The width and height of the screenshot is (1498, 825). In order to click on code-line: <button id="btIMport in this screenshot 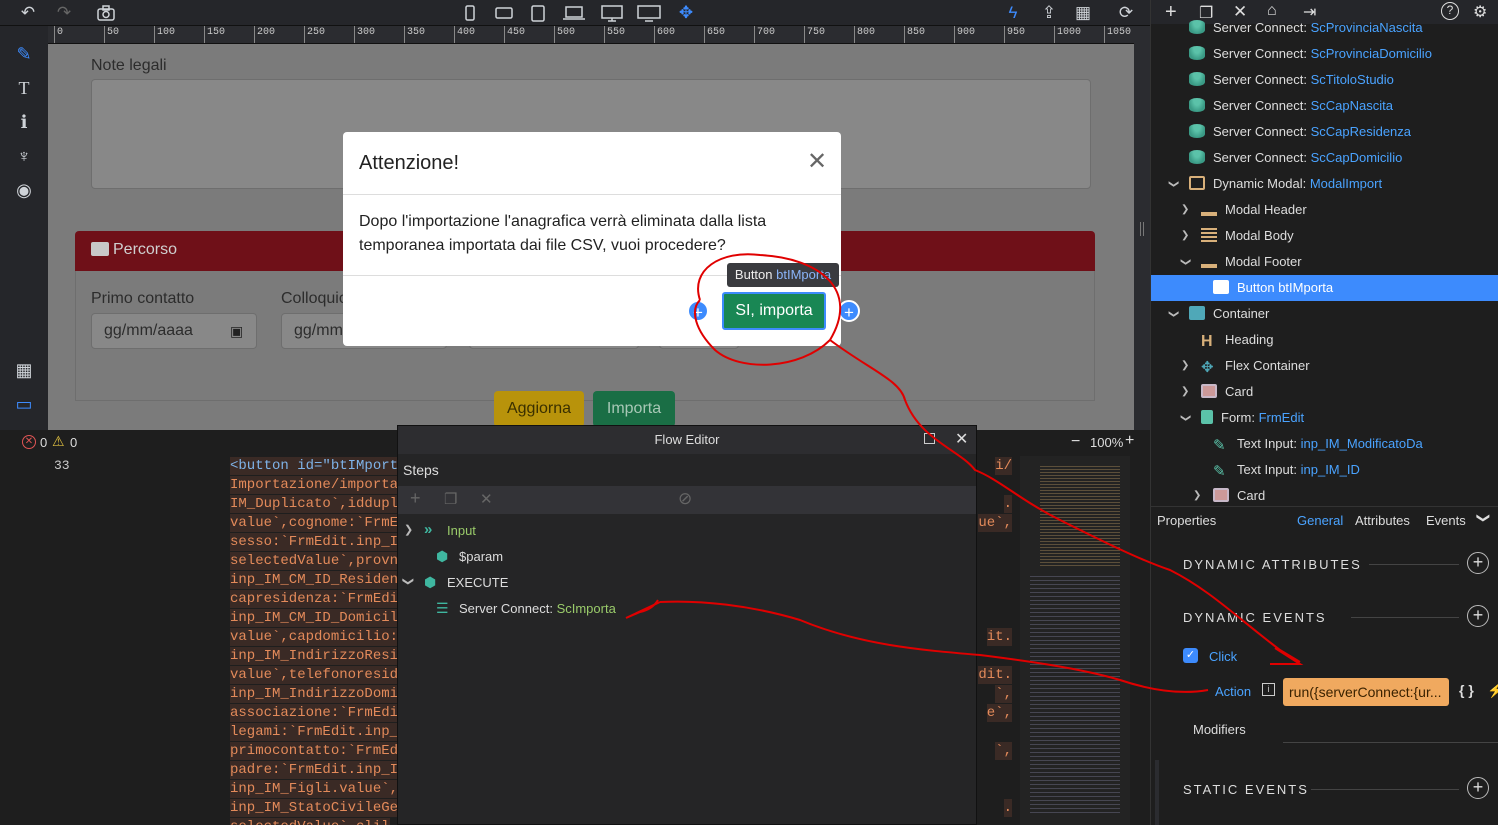, I will do `click(314, 466)`.